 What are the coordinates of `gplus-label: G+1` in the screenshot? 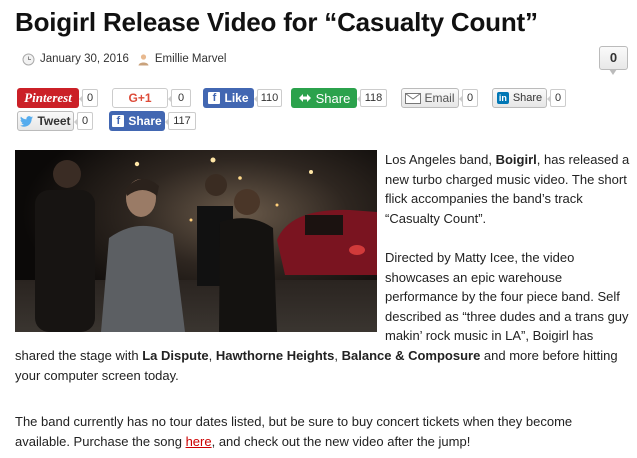 It's located at (140, 98).